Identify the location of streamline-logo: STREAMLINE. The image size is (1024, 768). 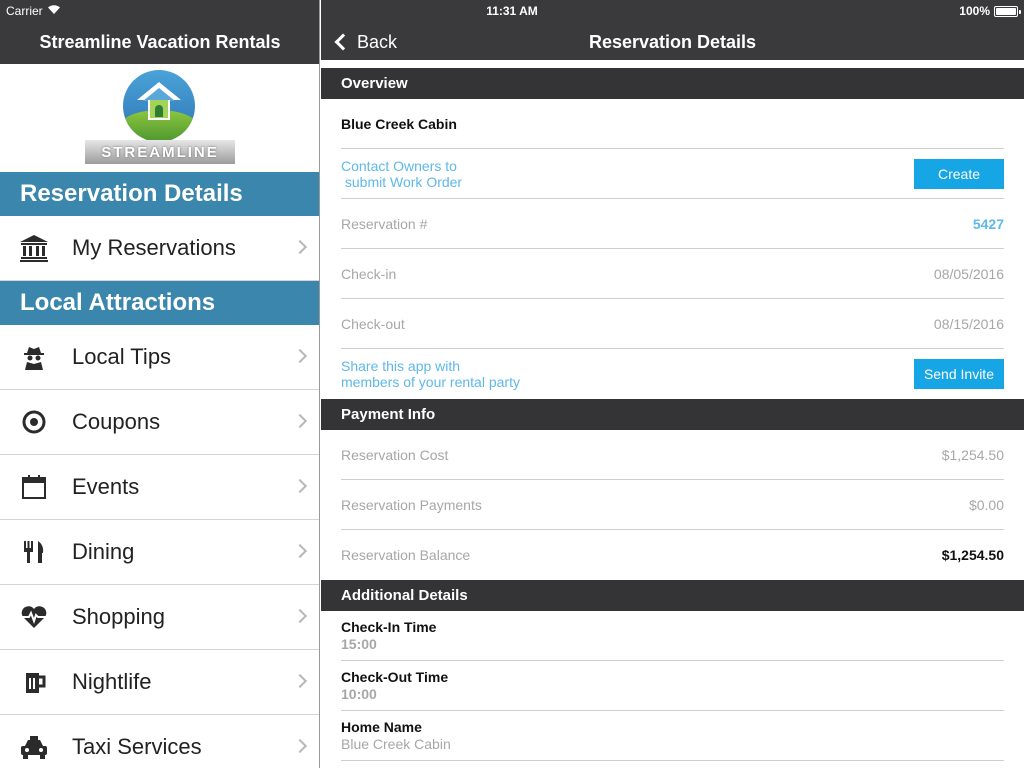
(159, 118).